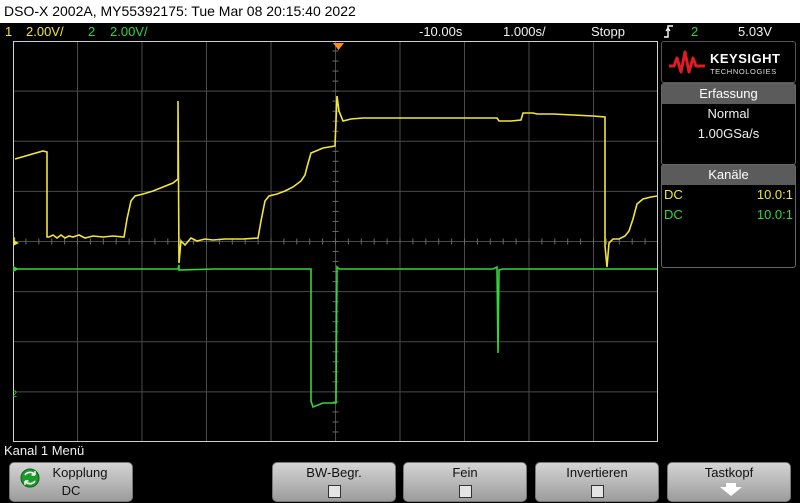  Describe the element at coordinates (729, 472) in the screenshot. I see `probe-label: Tastkopf` at that location.